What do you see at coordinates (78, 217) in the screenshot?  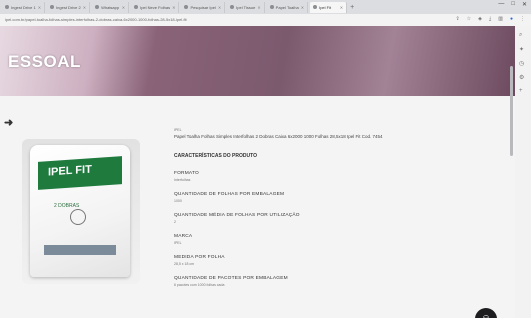 I see `package-badge-icon` at bounding box center [78, 217].